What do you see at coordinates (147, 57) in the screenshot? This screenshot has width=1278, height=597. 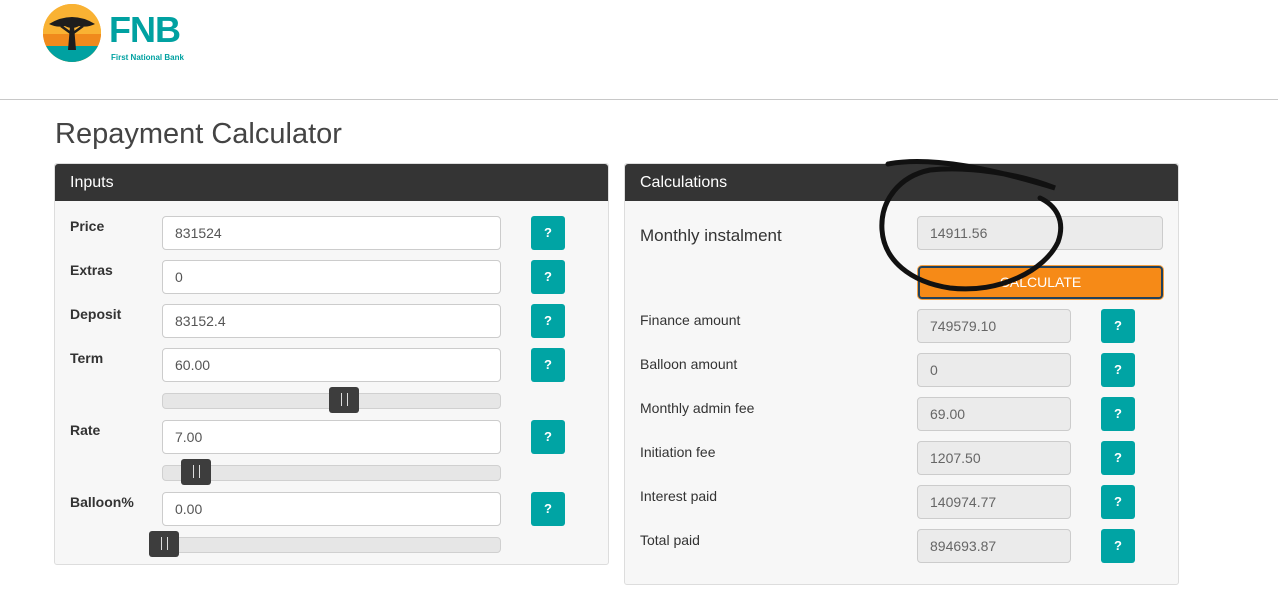 I see `brand-tagline: First National Bank` at bounding box center [147, 57].